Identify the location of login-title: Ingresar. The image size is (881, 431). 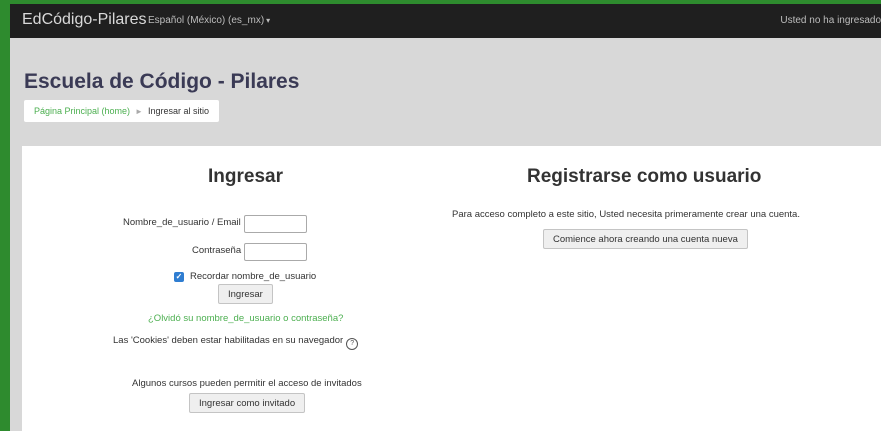
(245, 176).